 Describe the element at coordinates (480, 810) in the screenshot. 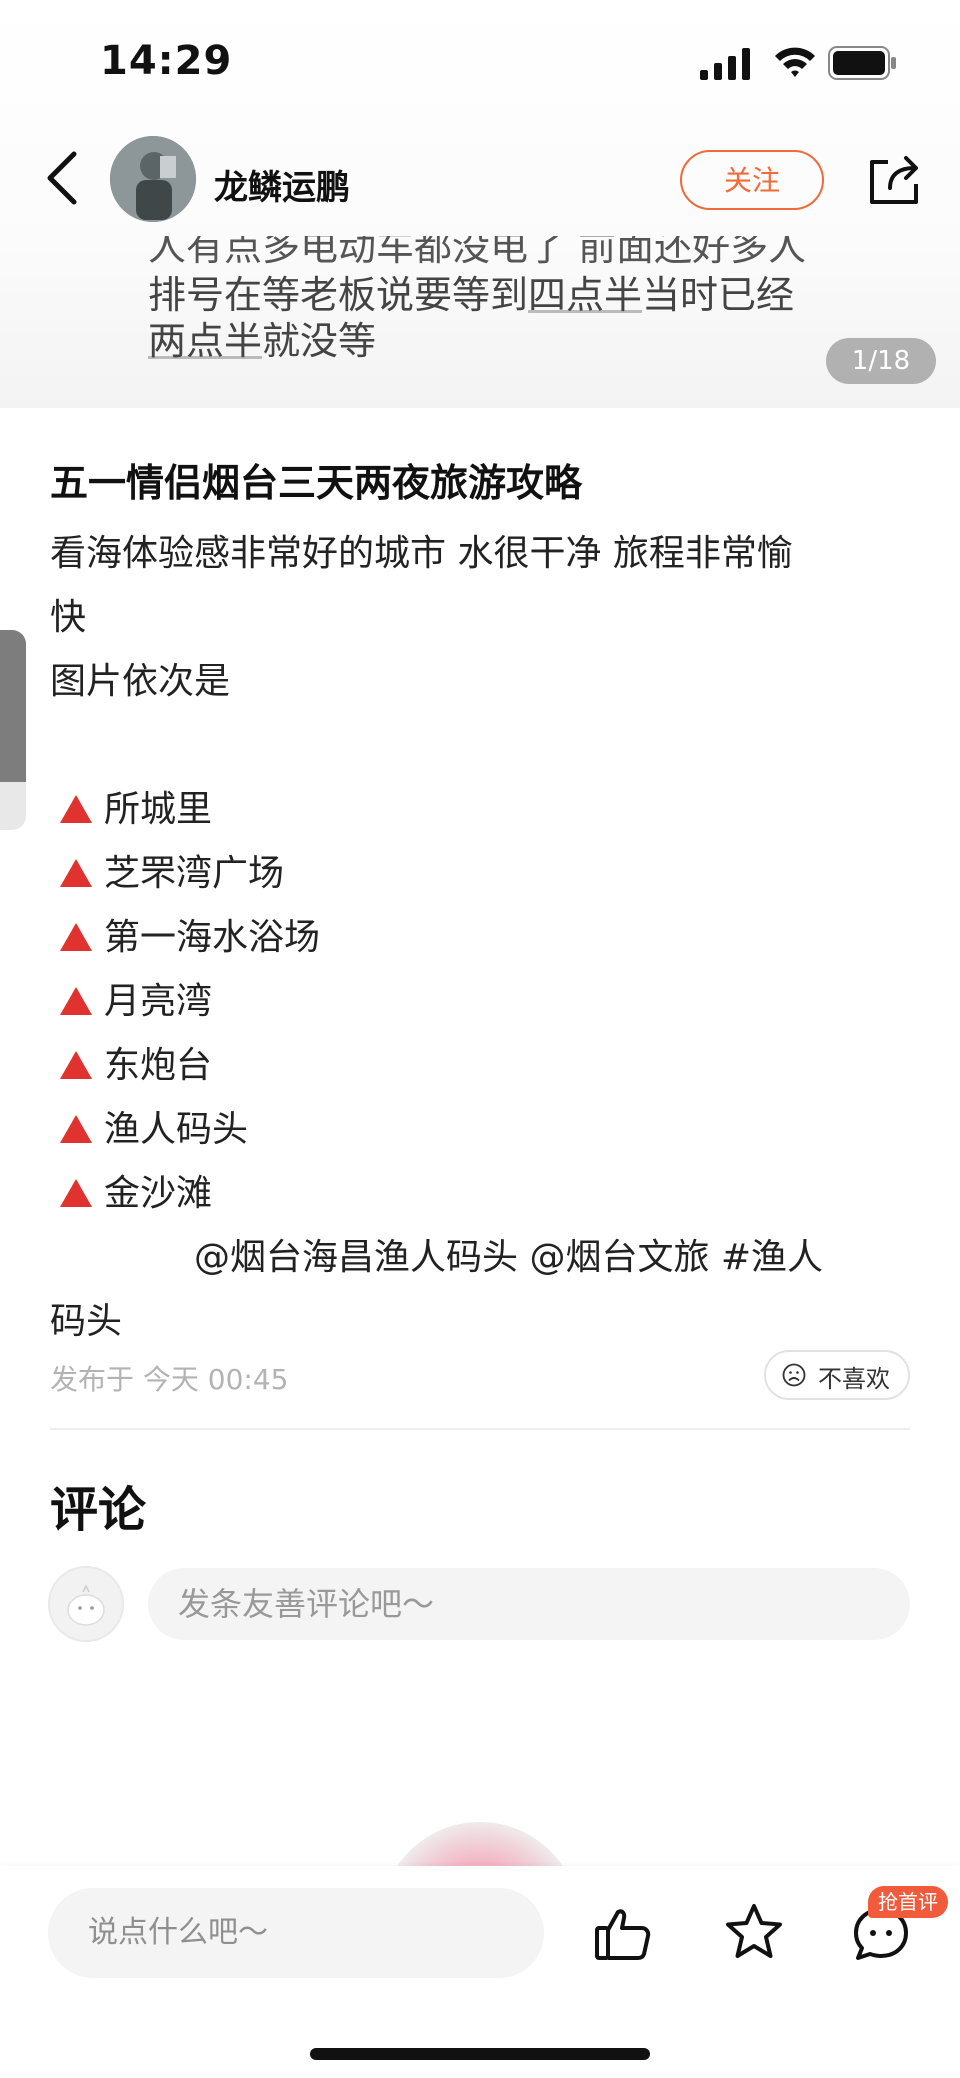

I see `list-item: 所城里` at that location.